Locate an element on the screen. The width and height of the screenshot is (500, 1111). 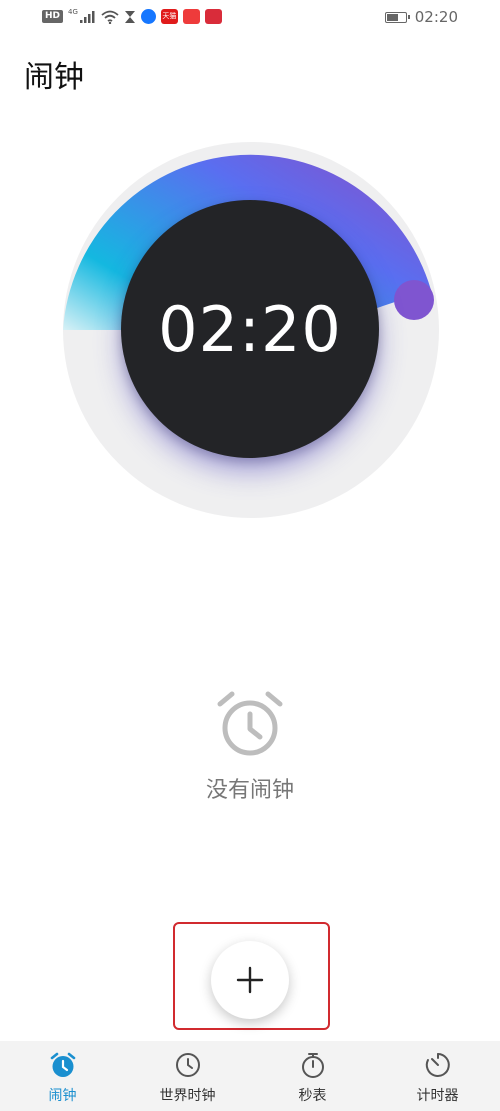
calendar-app-icon is located at coordinates (213, 16).